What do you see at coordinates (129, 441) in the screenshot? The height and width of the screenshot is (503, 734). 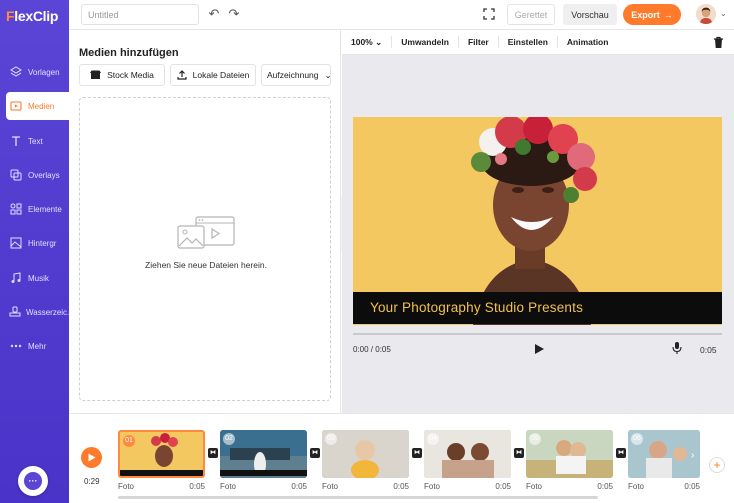 I see `clip-number: 01` at bounding box center [129, 441].